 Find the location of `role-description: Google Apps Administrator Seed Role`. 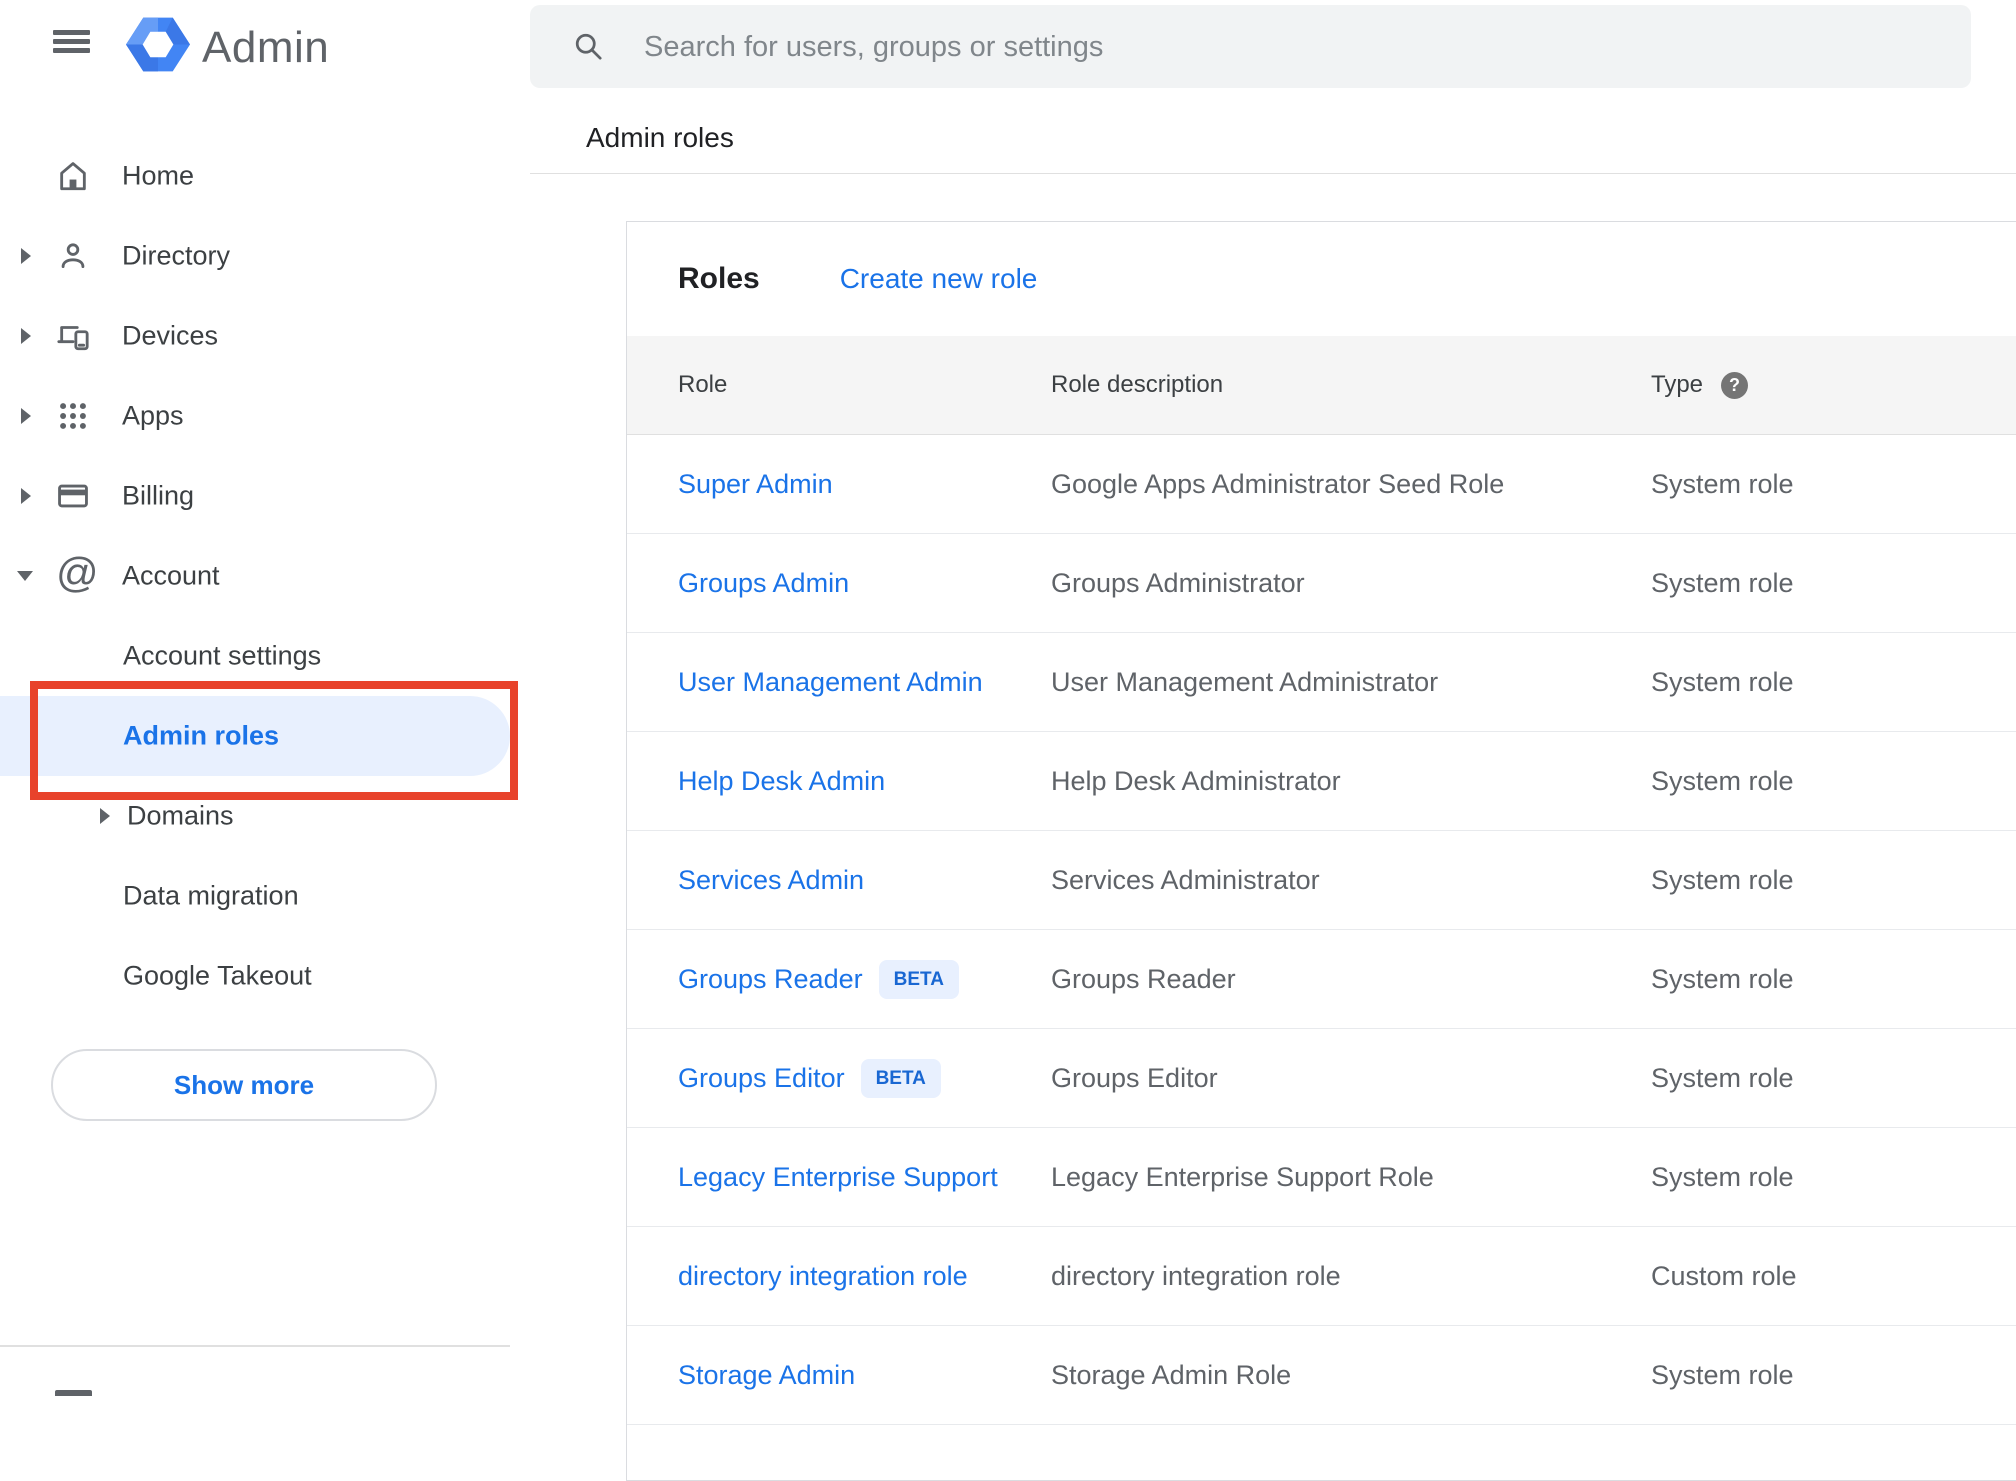

role-description: Google Apps Administrator Seed Role is located at coordinates (1278, 483).